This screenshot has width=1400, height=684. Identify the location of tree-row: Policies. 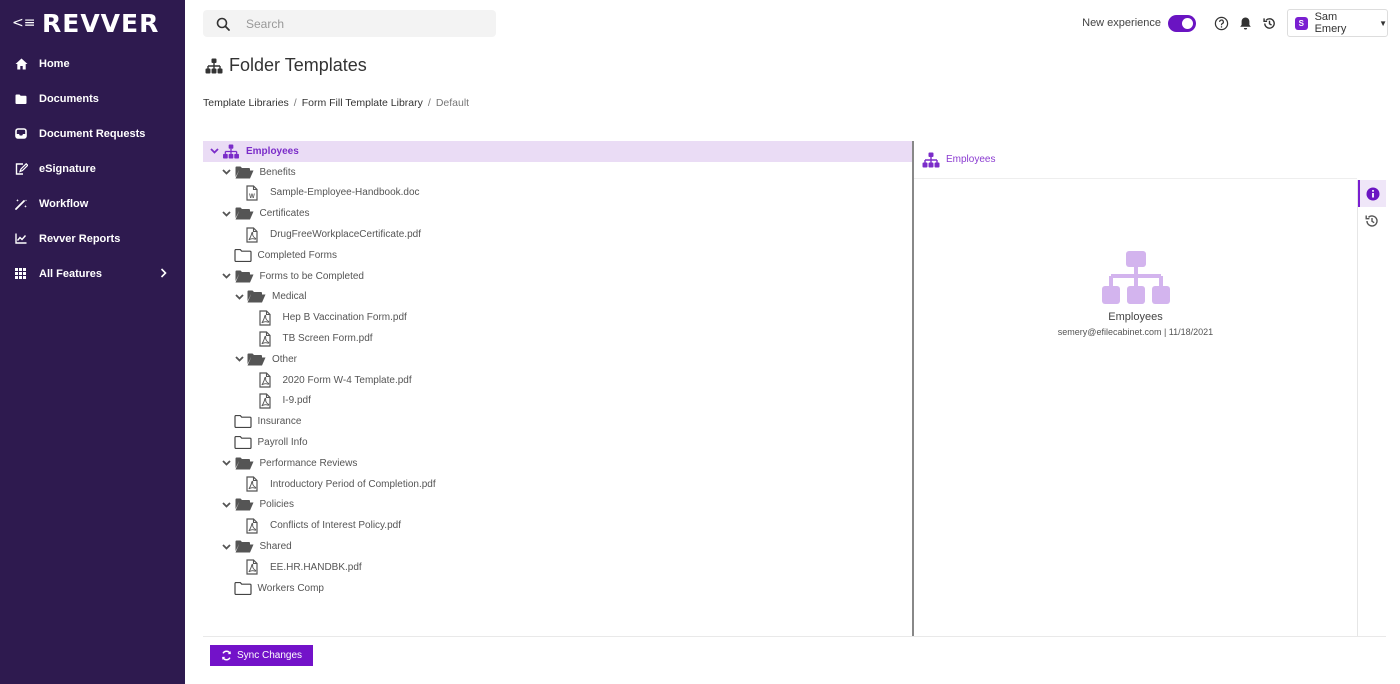
(558, 505).